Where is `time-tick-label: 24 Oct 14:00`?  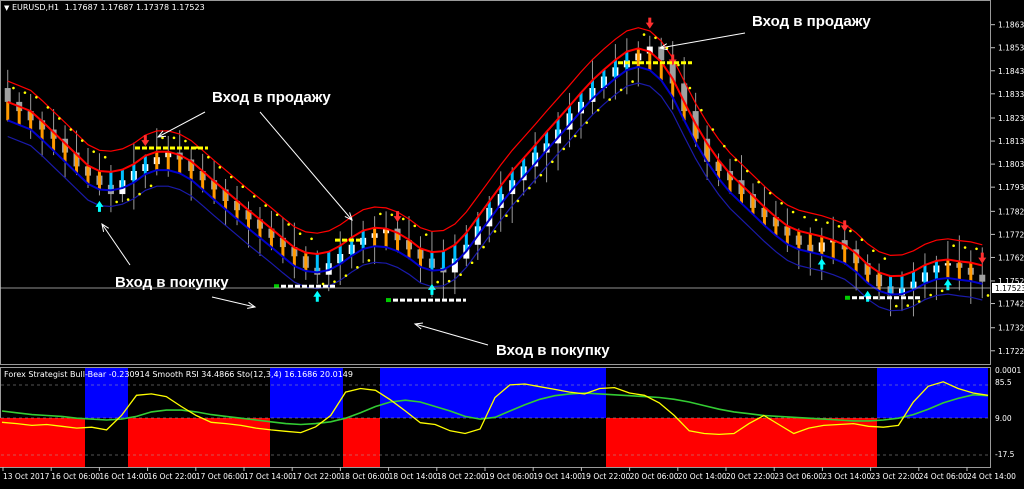 time-tick-label: 24 Oct 14:00 is located at coordinates (991, 476).